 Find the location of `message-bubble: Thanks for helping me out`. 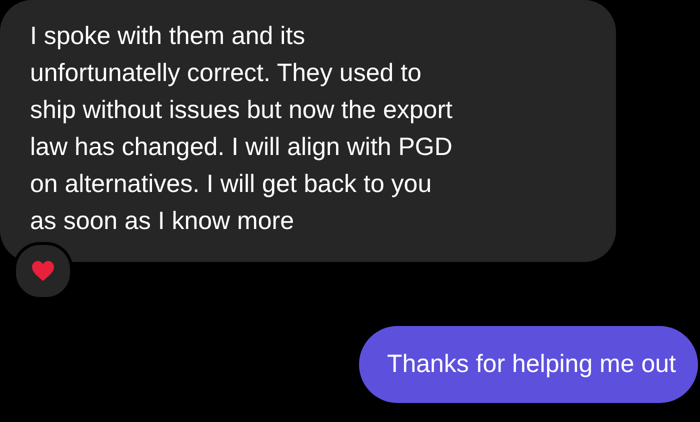

message-bubble: Thanks for helping me out is located at coordinates (528, 364).